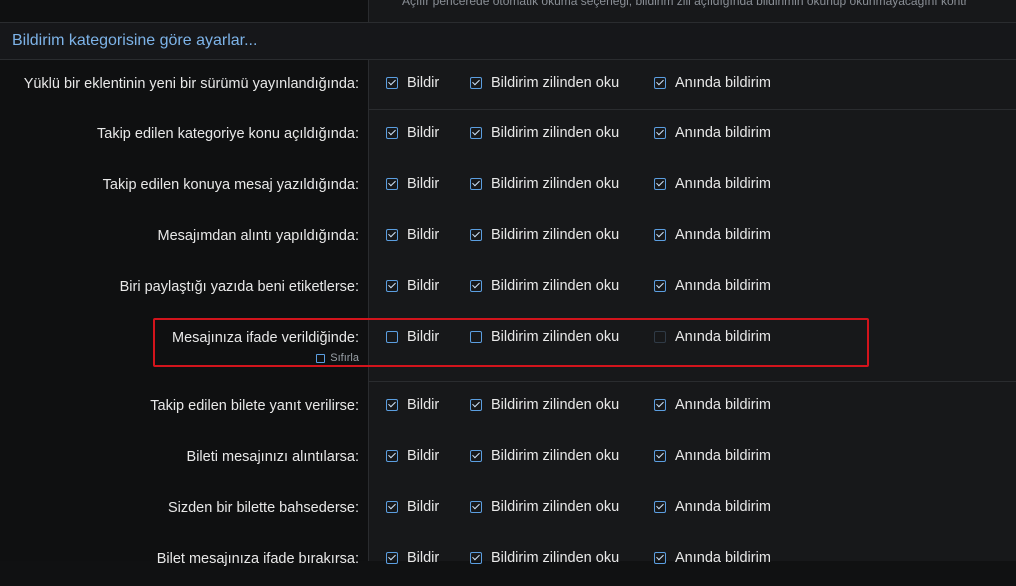 The image size is (1016, 586). What do you see at coordinates (337, 358) in the screenshot?
I see `reset-link: Sıfırla` at bounding box center [337, 358].